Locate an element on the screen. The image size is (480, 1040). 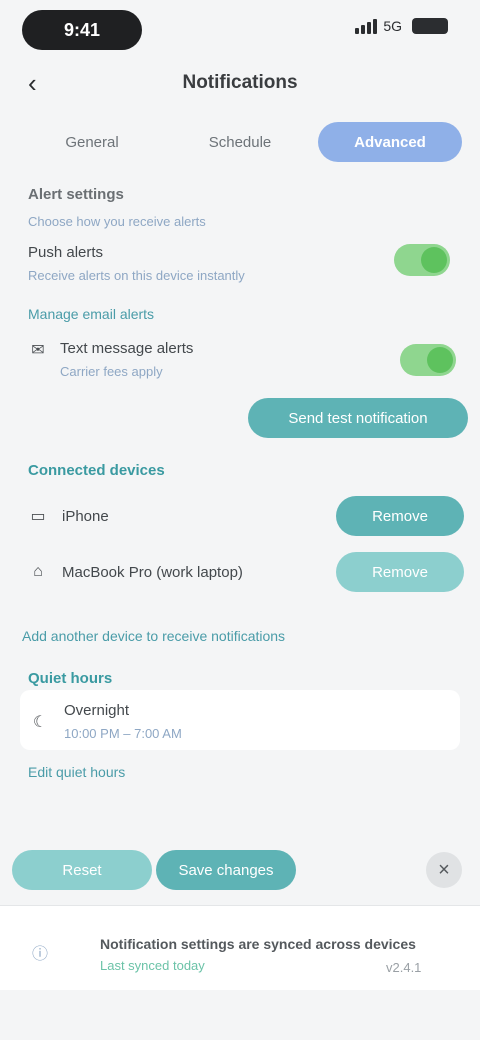
reset-button: Reset is located at coordinates (82, 870).